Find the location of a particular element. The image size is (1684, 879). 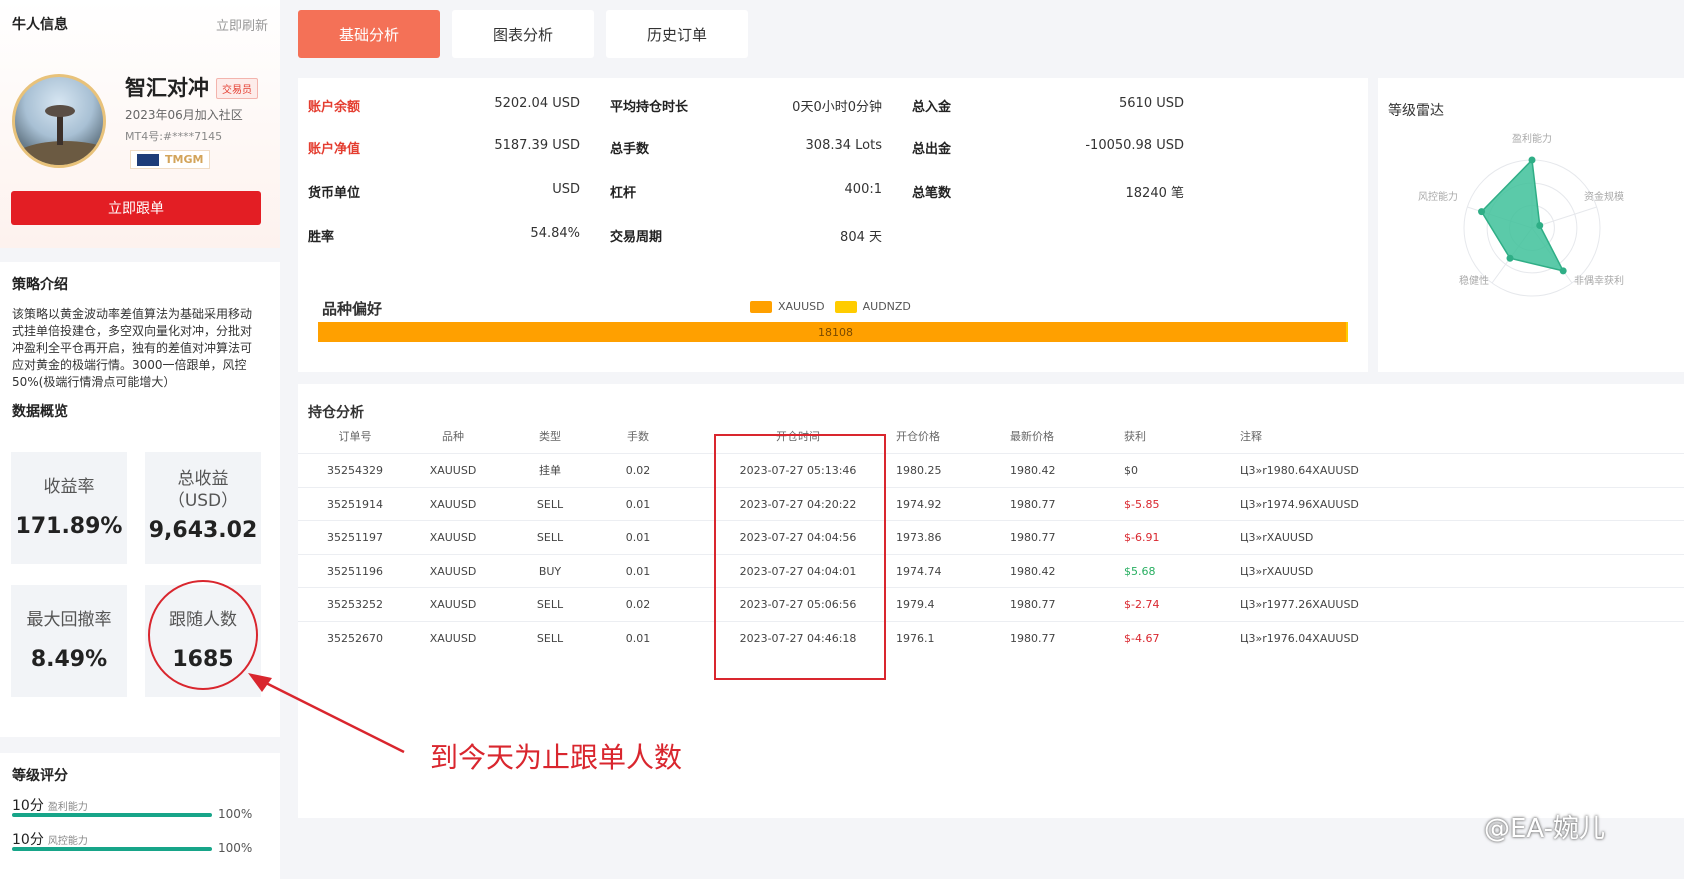

col-order-no: 订单号 is located at coordinates (355, 436).